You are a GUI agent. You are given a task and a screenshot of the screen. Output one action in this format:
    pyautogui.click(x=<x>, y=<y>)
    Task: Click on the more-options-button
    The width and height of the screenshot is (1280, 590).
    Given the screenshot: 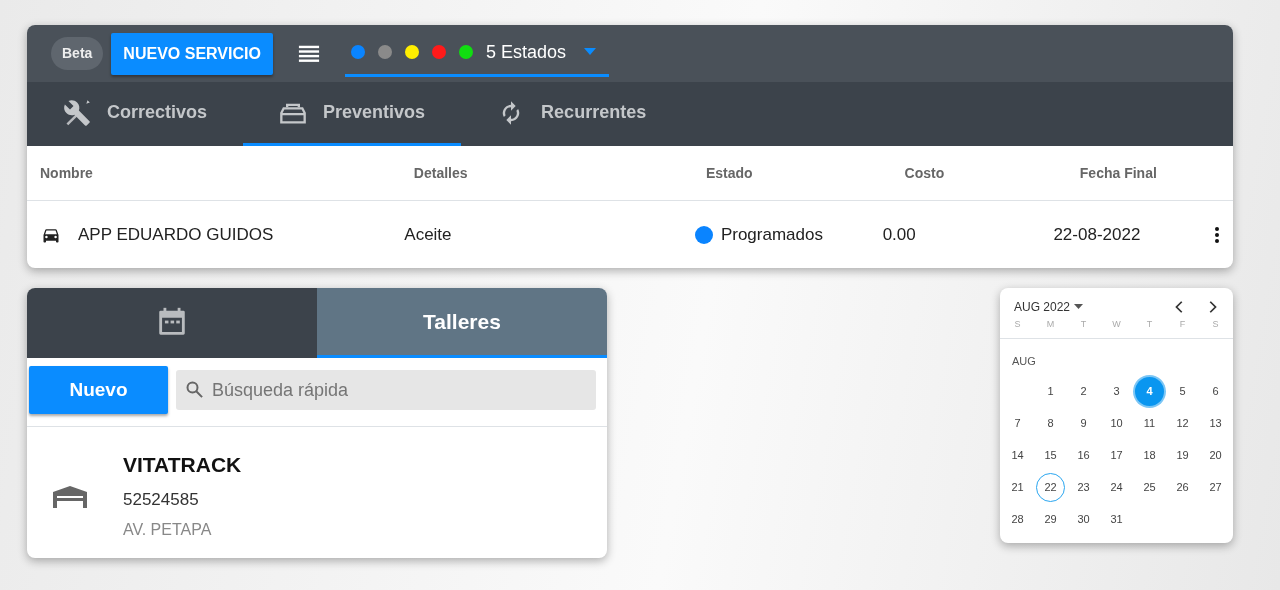 What is the action you would take?
    pyautogui.click(x=1217, y=234)
    